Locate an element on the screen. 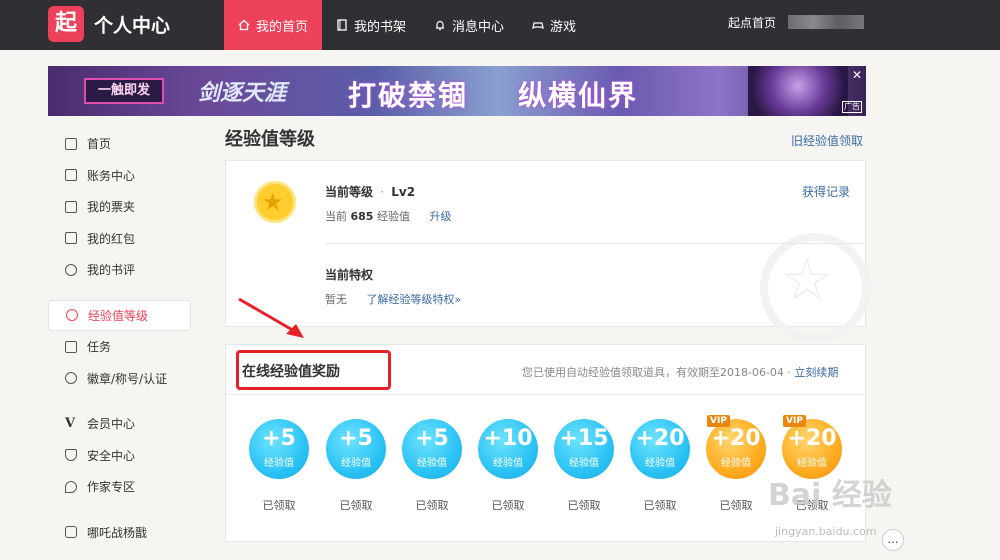  annotation-arrow-icon is located at coordinates (271, 317).